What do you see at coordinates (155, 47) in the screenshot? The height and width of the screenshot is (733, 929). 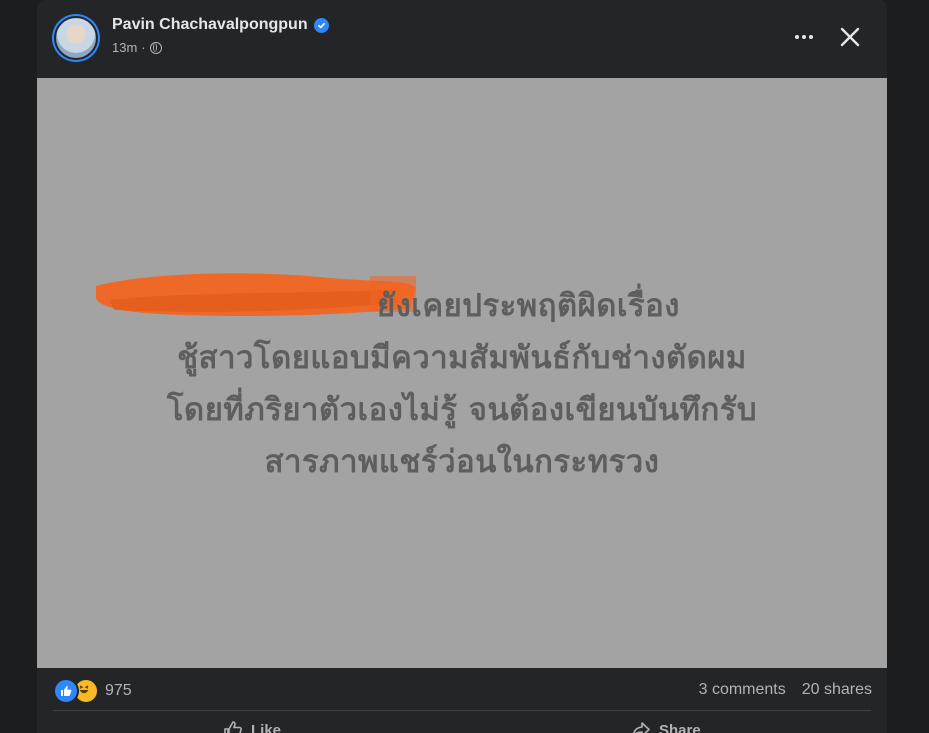 I see `globe-icon` at bounding box center [155, 47].